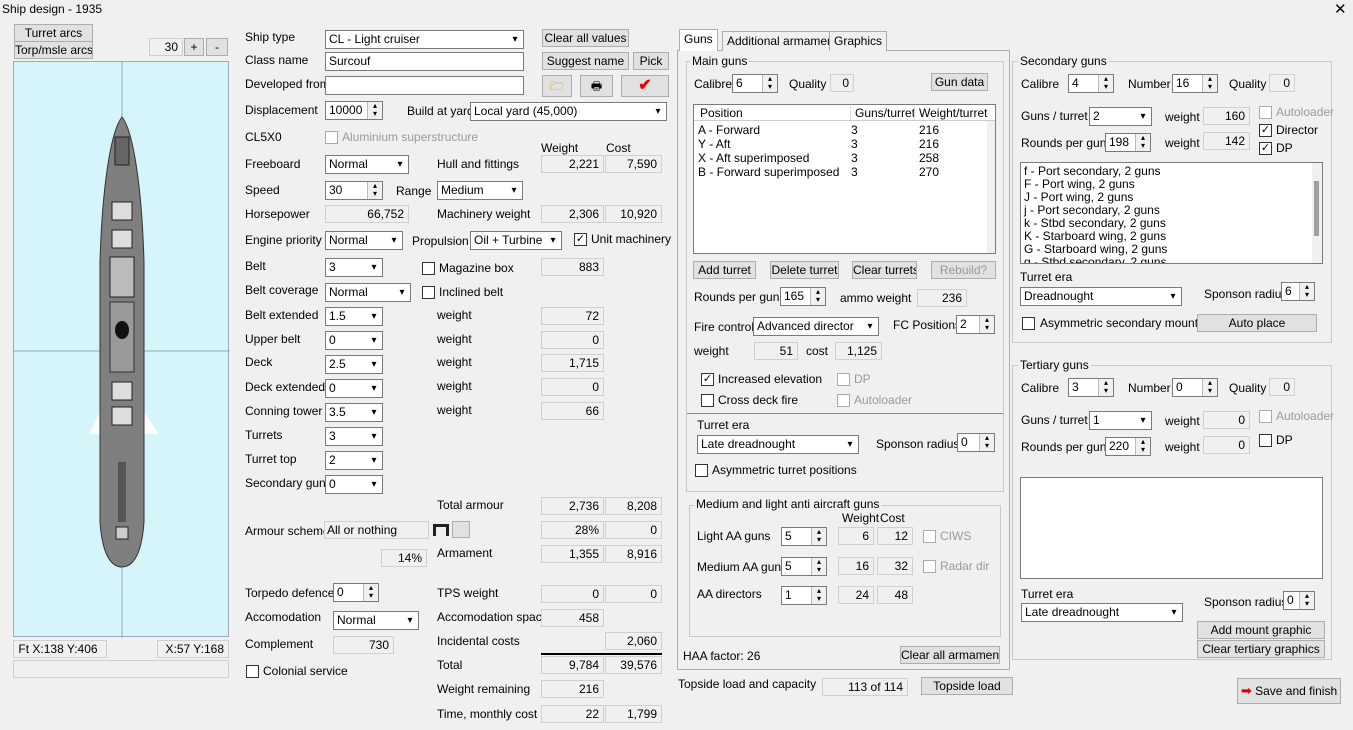  What do you see at coordinates (1091, 387) in the screenshot?
I see `ter-calibre-input: 3` at bounding box center [1091, 387].